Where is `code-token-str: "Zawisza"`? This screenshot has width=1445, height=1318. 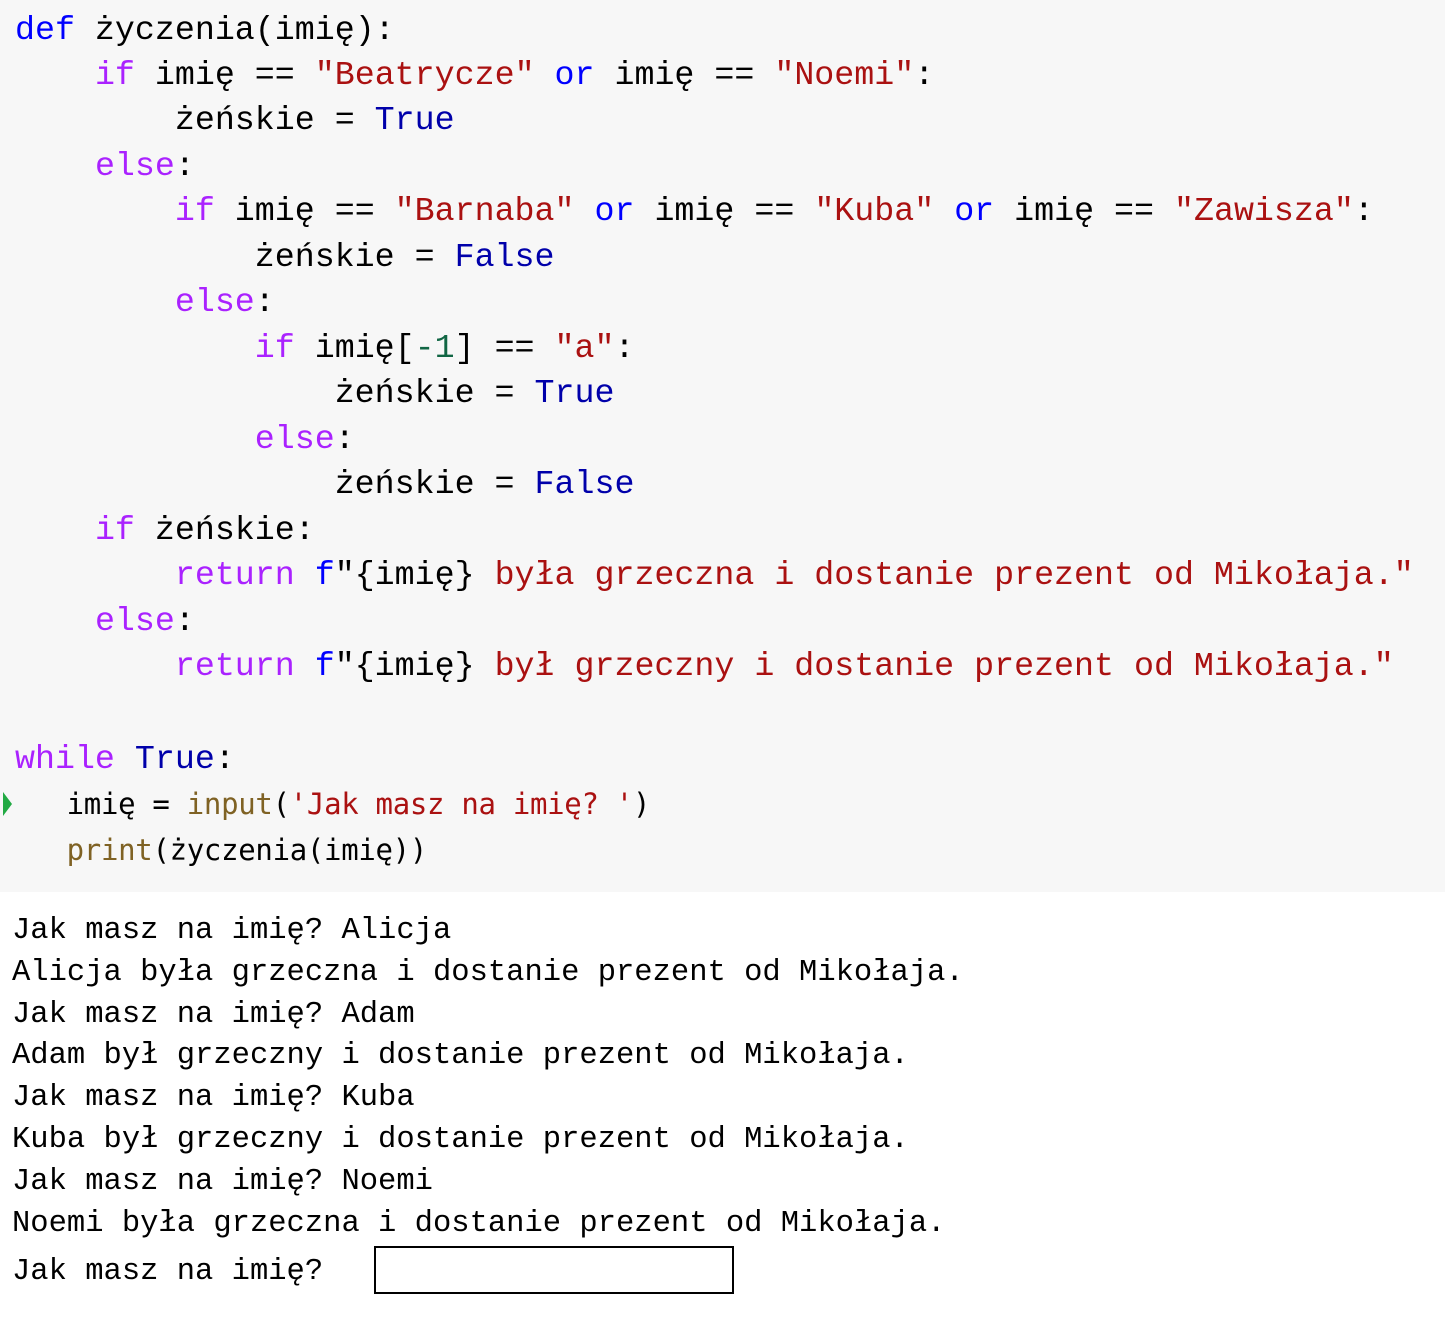
code-token-str: "Zawisza" is located at coordinates (1264, 211).